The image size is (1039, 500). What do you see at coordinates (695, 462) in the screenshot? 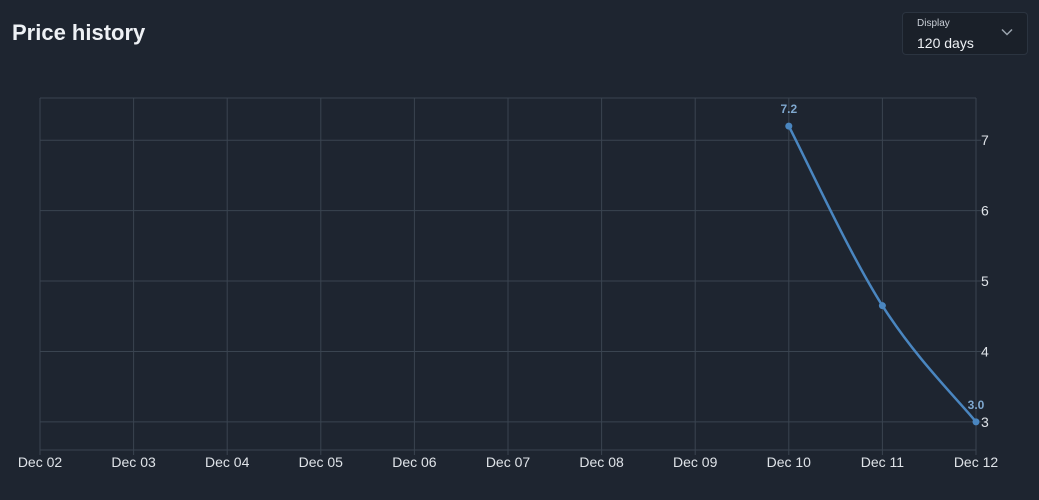
I see `x-tick-label: Dec 09` at bounding box center [695, 462].